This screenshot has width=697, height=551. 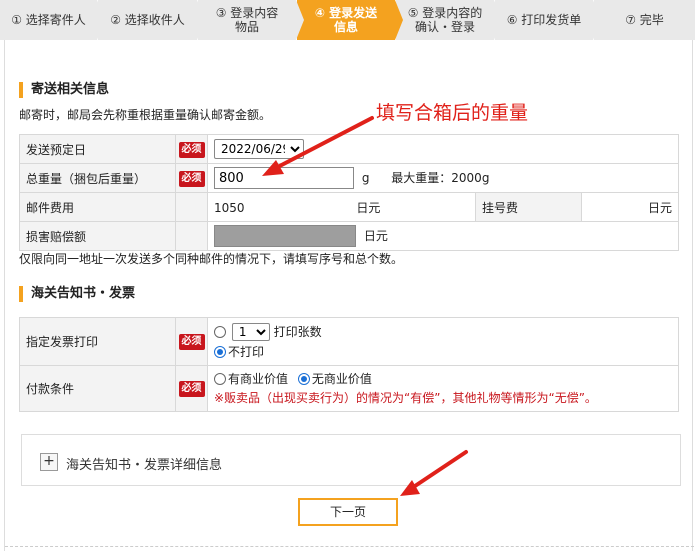 What do you see at coordinates (211, 259) in the screenshot?
I see `multi-item-note: 仅限向同一地址一次发送多个同种邮件的情况下，请填写序号和总个数。` at bounding box center [211, 259].